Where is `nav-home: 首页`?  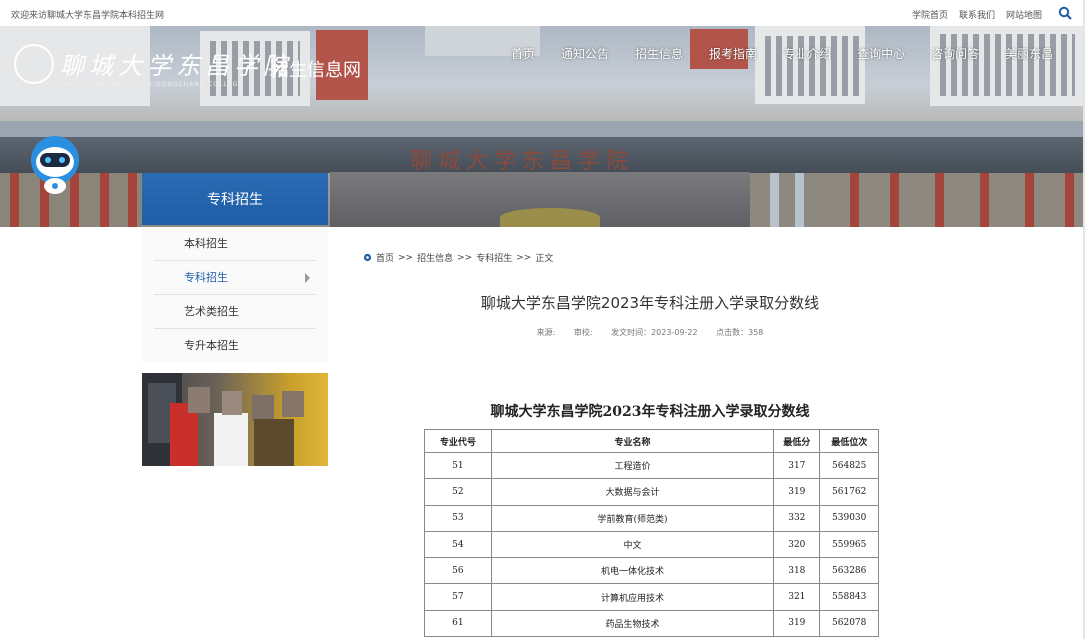 nav-home: 首页 is located at coordinates (523, 53).